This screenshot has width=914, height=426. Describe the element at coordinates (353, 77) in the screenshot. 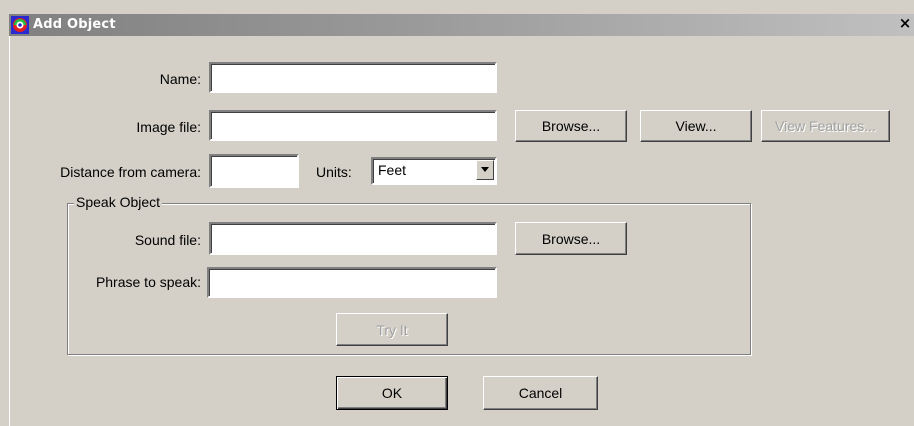

I see `name-input` at that location.